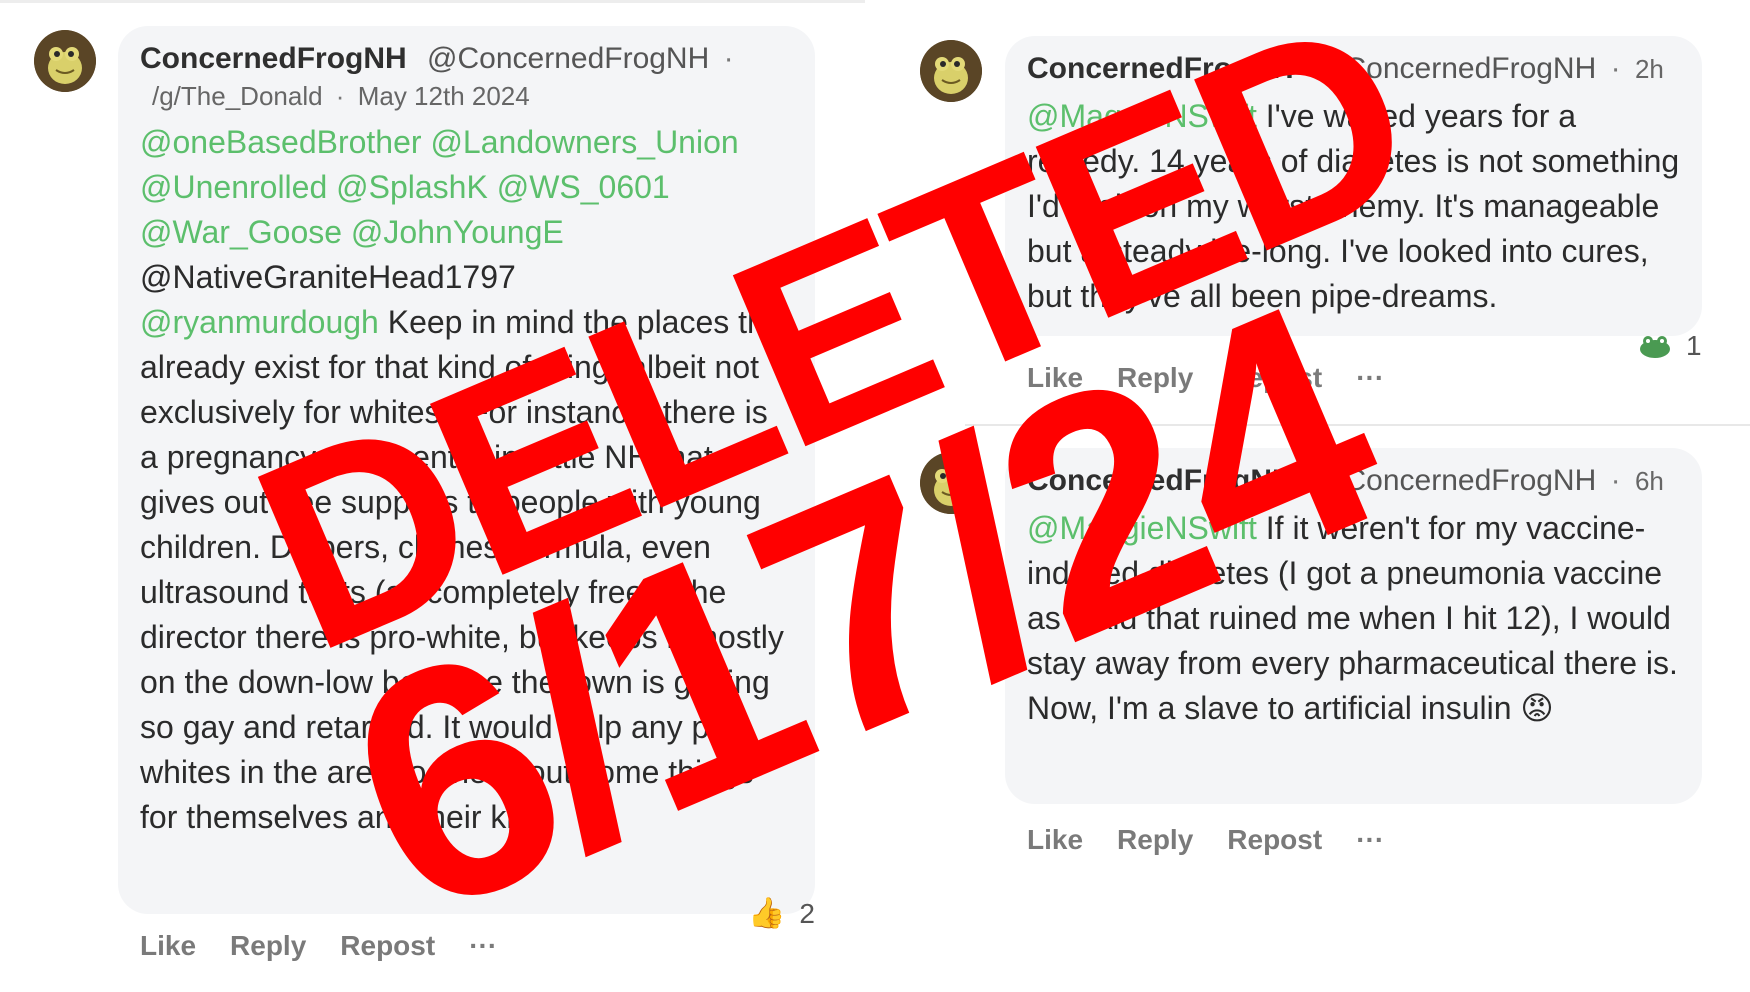  Describe the element at coordinates (466, 232) in the screenshot. I see `mention-link: @War_Goose @JohnYoungE` at that location.